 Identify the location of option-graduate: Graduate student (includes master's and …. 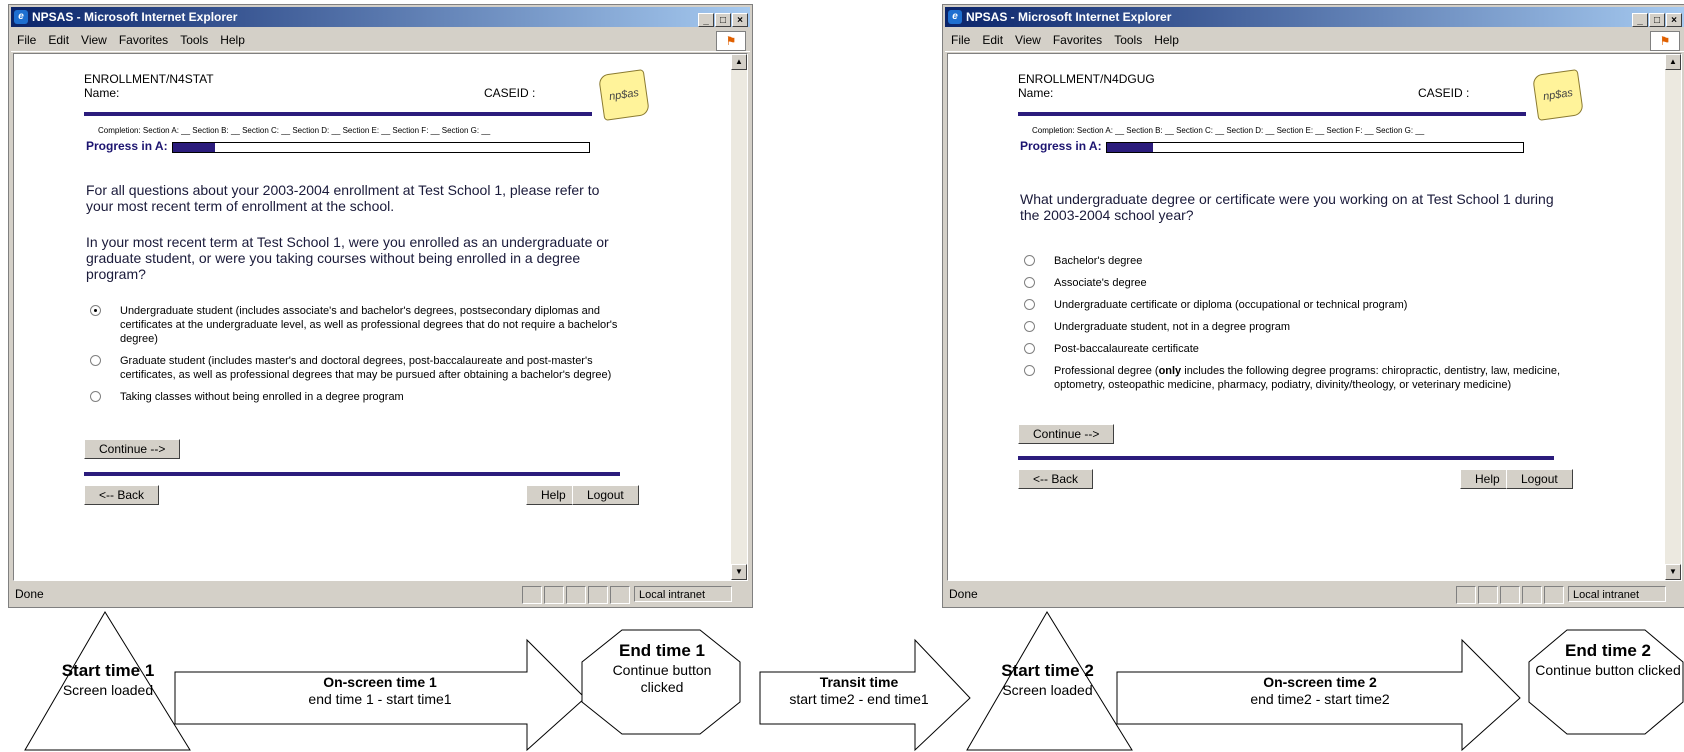
(360, 368).